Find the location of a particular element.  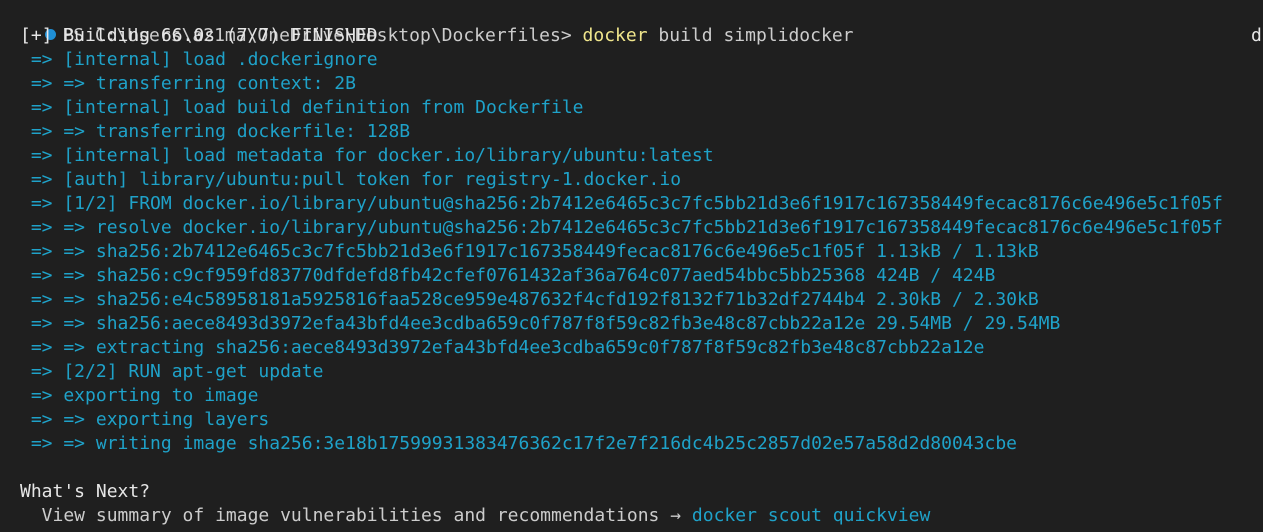

build-step: => => exporting layers is located at coordinates (145, 419).